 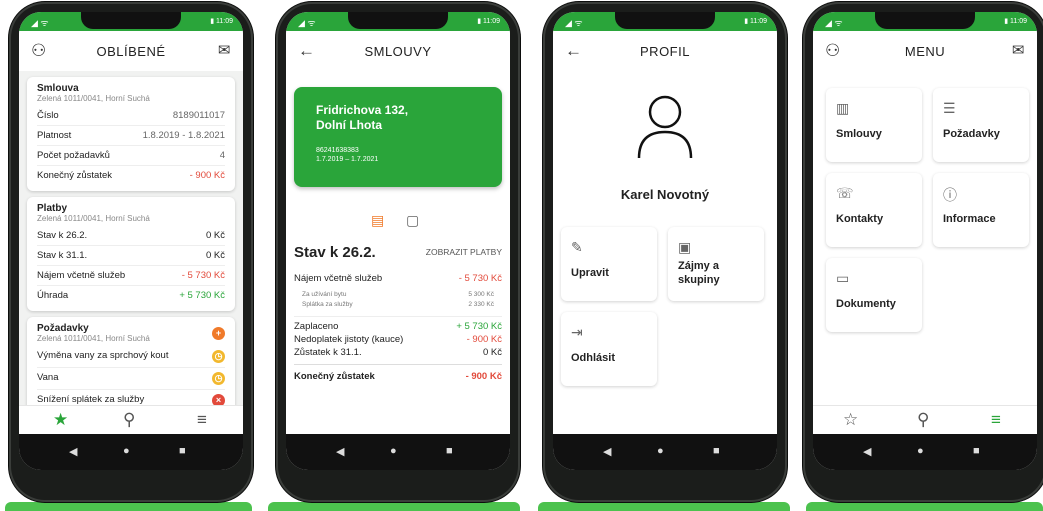 I want to click on info-row: Počet požadavků 4, so click(x=131, y=156).